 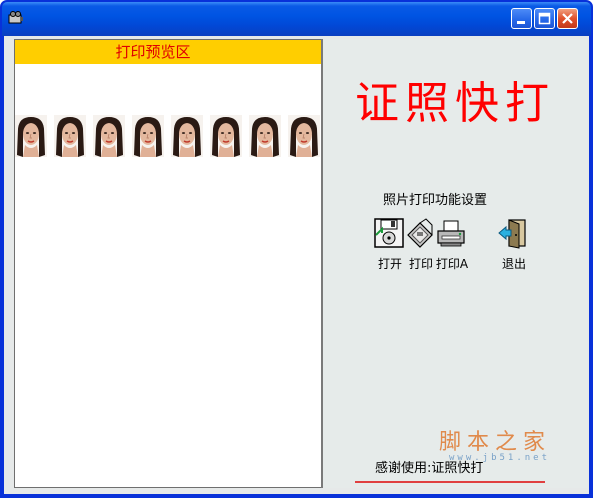 What do you see at coordinates (450, 482) in the screenshot?
I see `thanks-underline` at bounding box center [450, 482].